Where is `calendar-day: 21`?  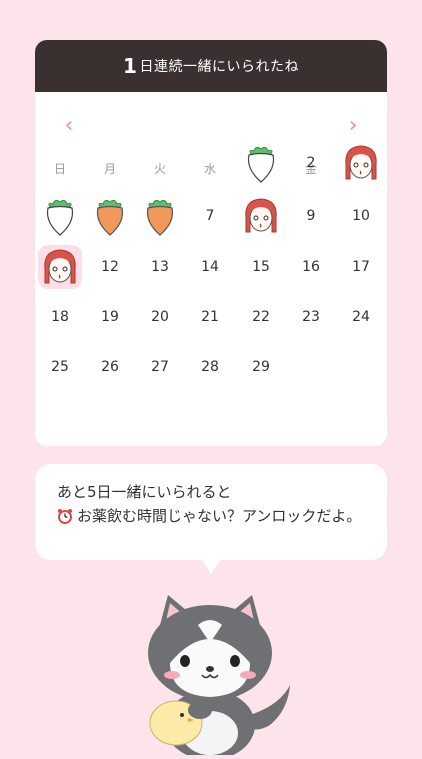
calendar-day: 21 is located at coordinates (210, 317).